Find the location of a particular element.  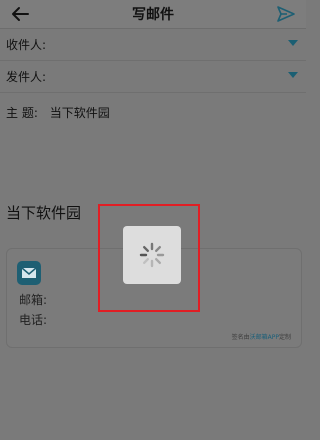

loading-spinner-icon is located at coordinates (152, 255).